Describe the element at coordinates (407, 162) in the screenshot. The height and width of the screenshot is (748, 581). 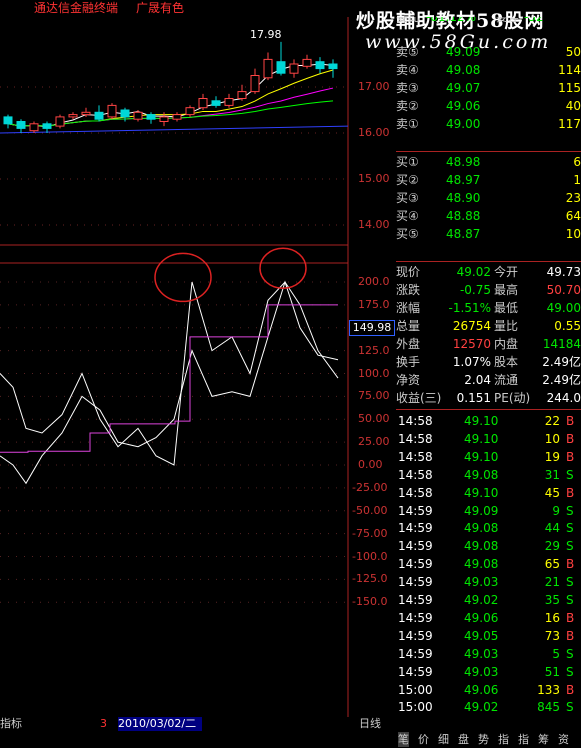
I see `bid-label: 买①` at that location.